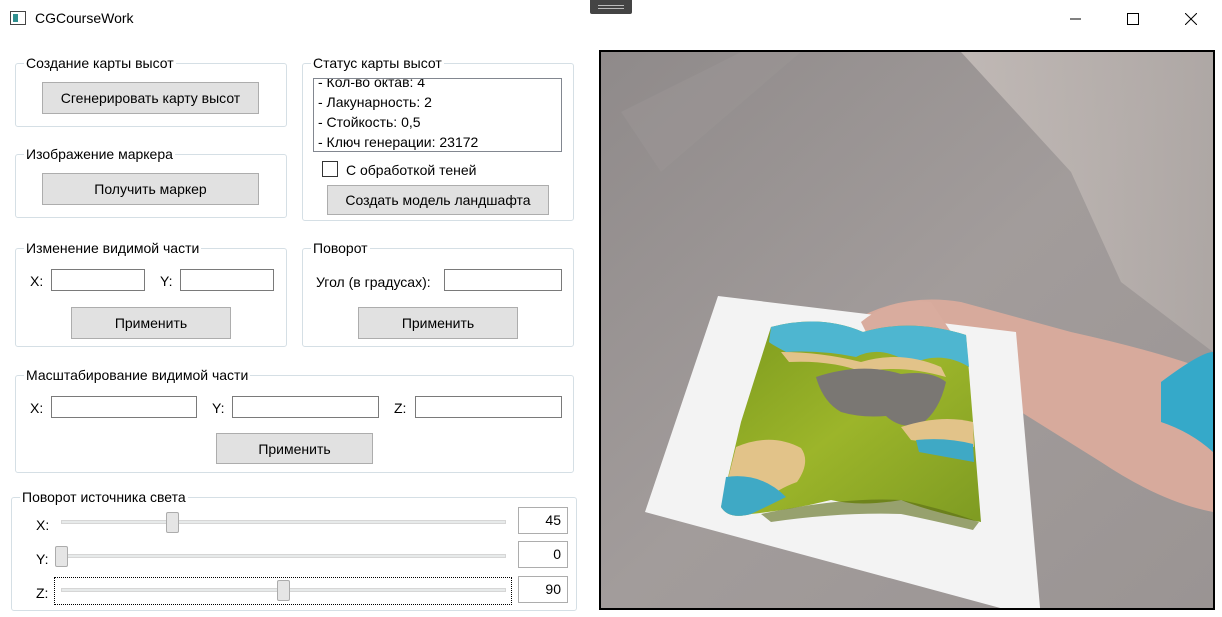  I want to click on status-line-octaves: - Кол-во октав: 4, so click(372, 84).